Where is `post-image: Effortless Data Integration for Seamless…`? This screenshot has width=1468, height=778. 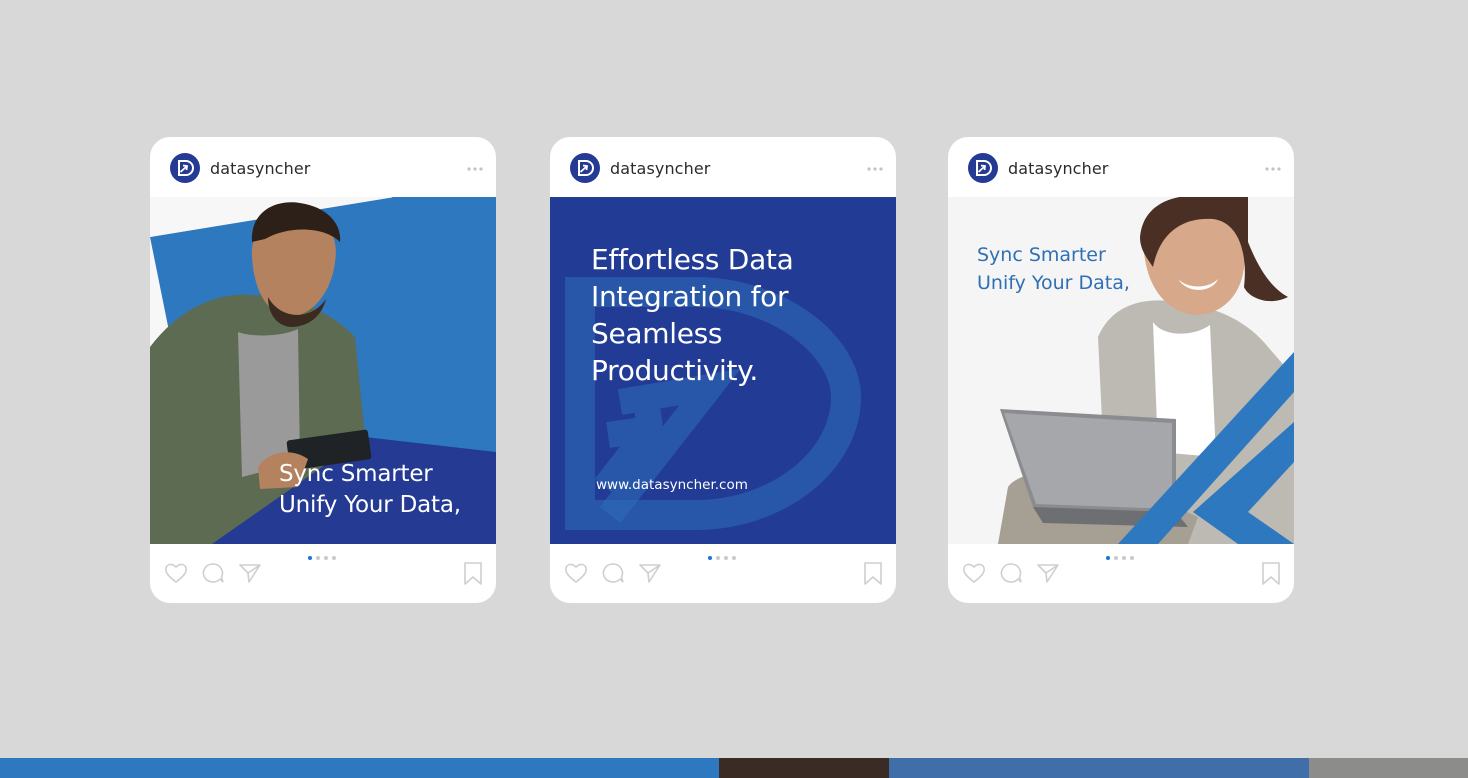
post-image: Effortless Data Integration for Seamless… is located at coordinates (723, 370).